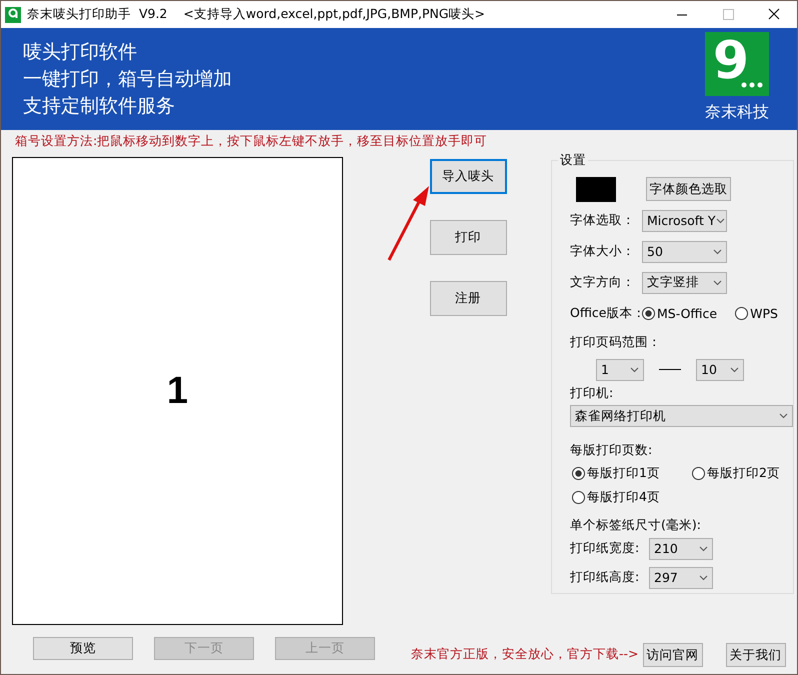  What do you see at coordinates (681, 577) in the screenshot?
I see `dropdown: 297` at bounding box center [681, 577].